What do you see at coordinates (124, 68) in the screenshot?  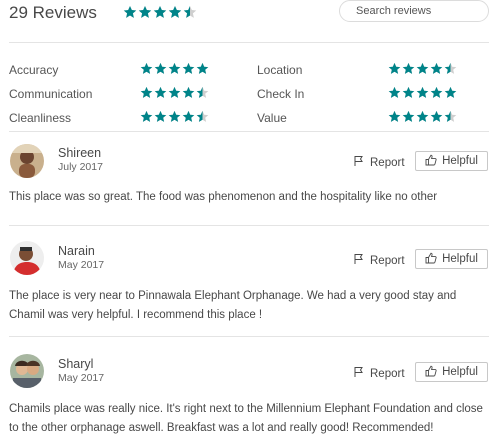 I see `rating-accuracy: Accuracy` at bounding box center [124, 68].